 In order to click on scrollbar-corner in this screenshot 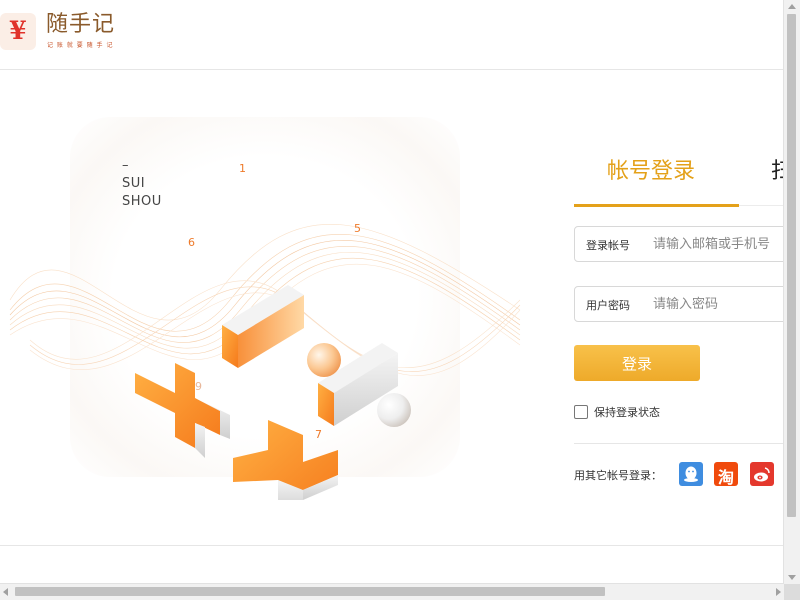, I will do `click(792, 592)`.